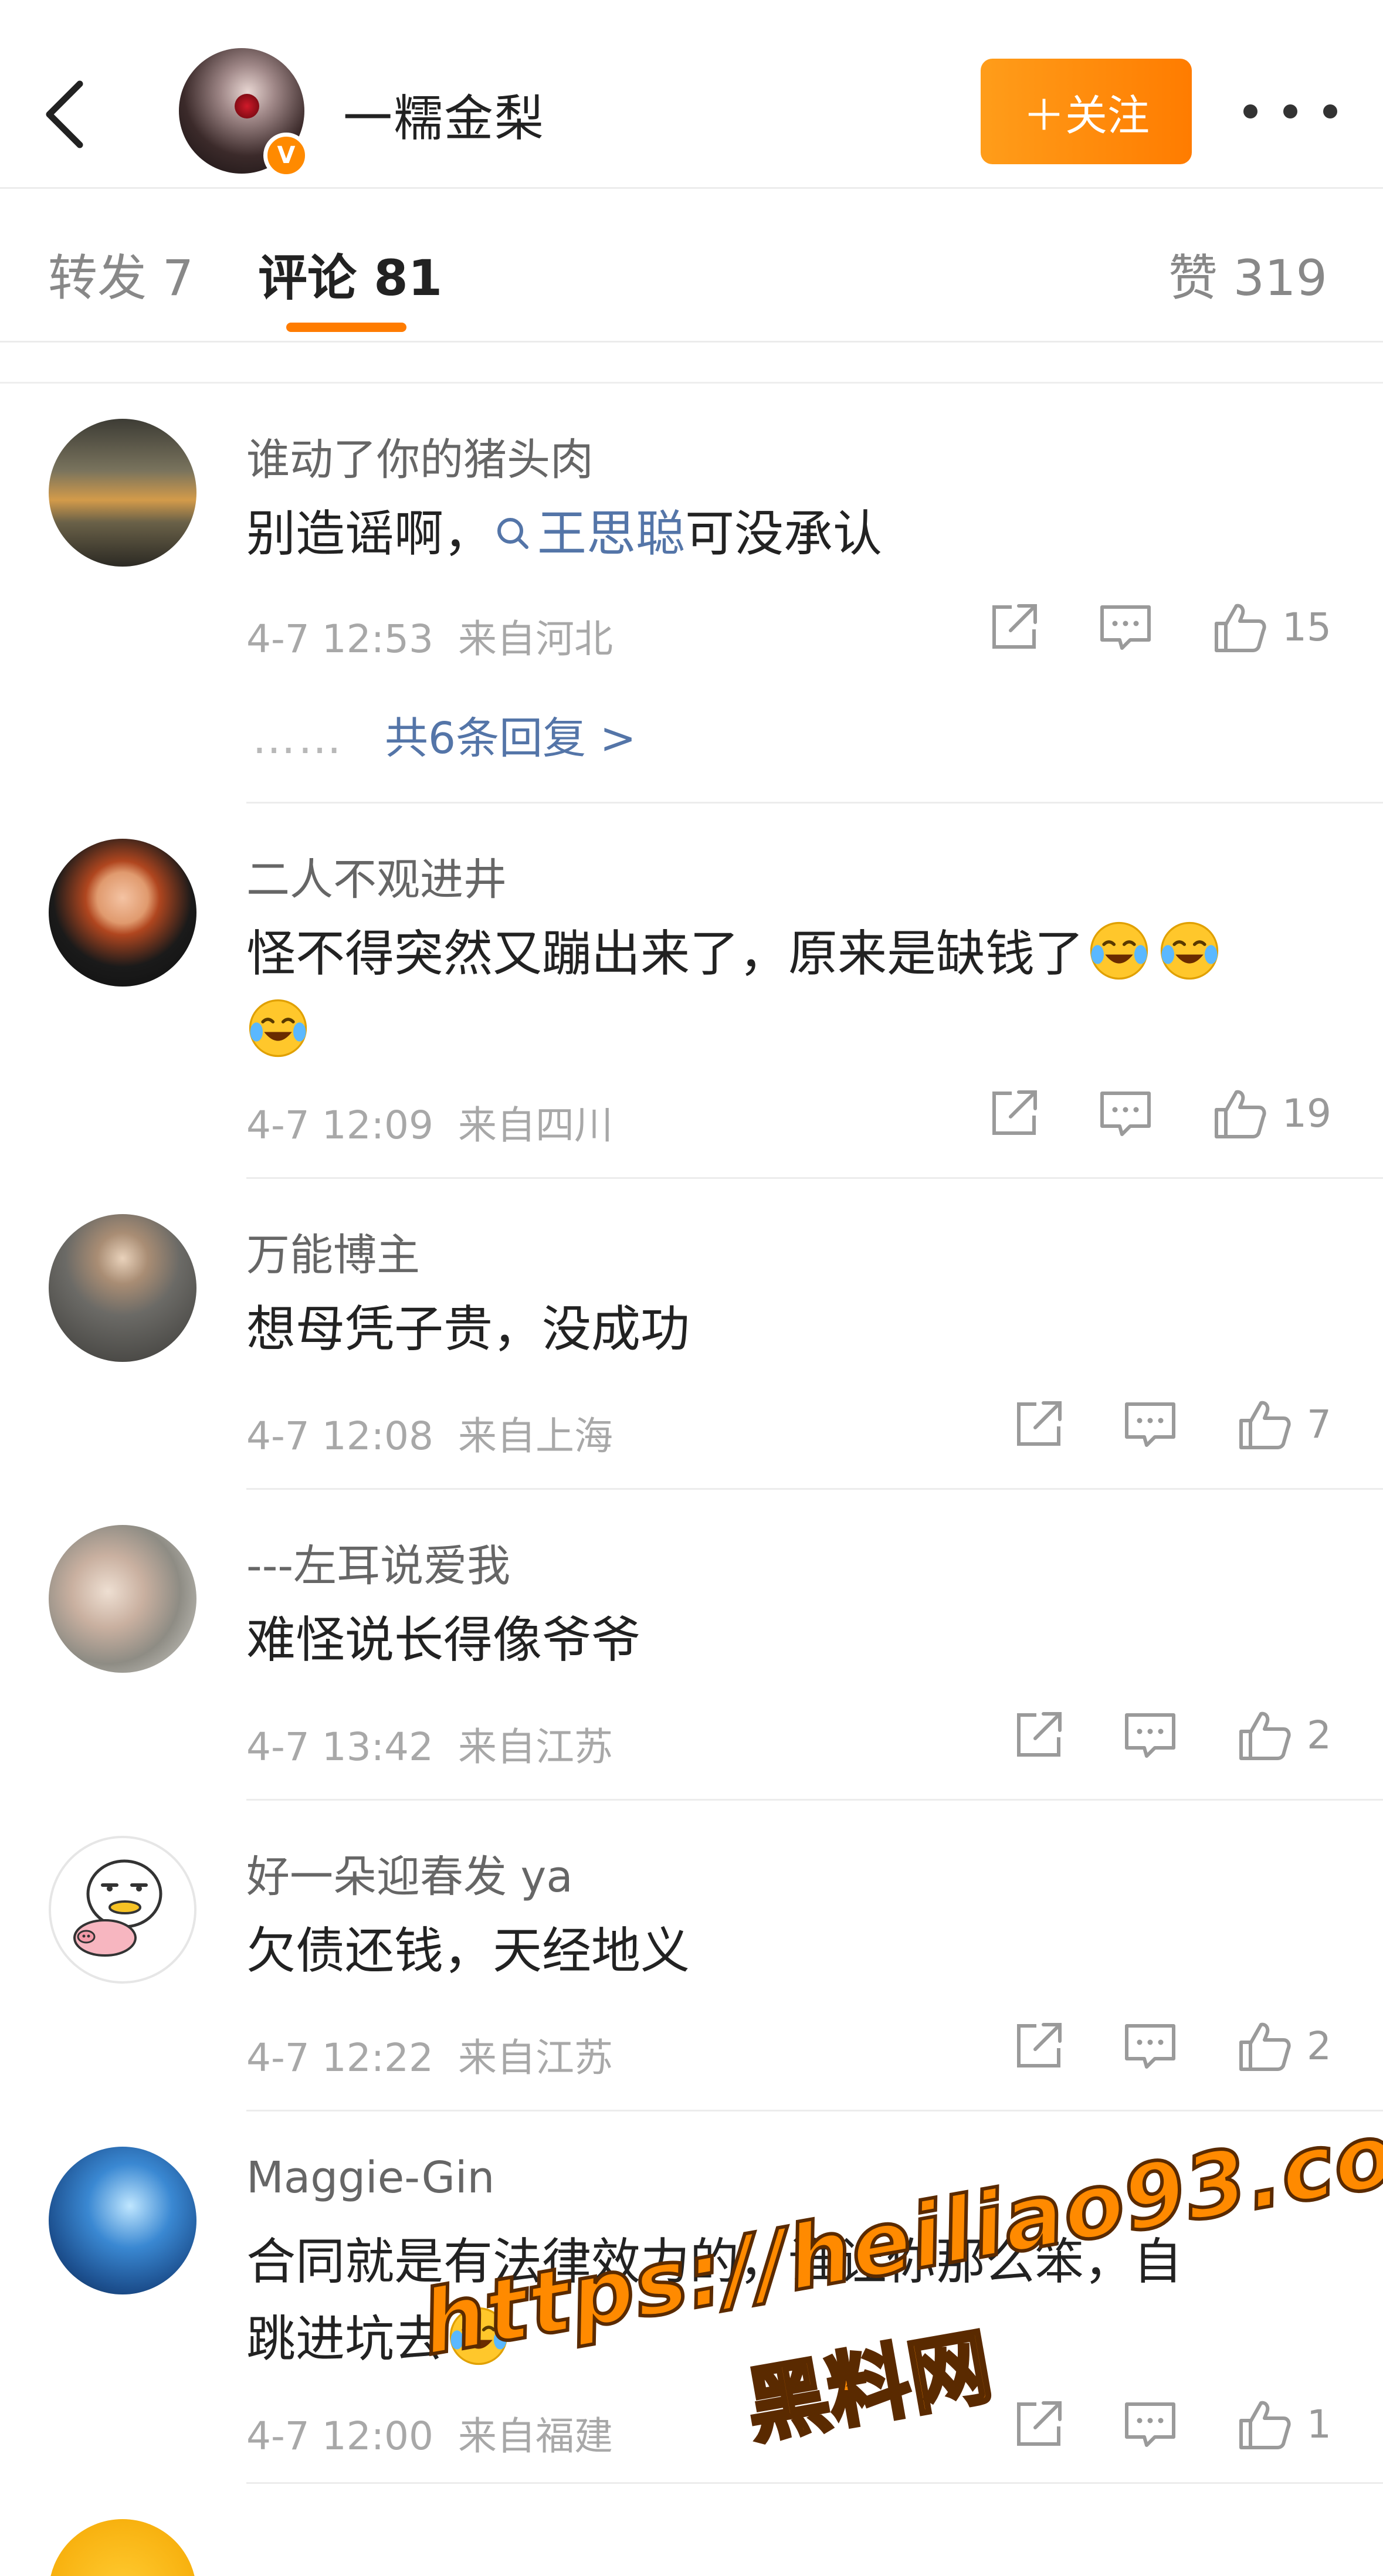 Image resolution: width=1383 pixels, height=2576 pixels. I want to click on comment-meta: 4-7 12:53 来自河北, so click(429, 636).